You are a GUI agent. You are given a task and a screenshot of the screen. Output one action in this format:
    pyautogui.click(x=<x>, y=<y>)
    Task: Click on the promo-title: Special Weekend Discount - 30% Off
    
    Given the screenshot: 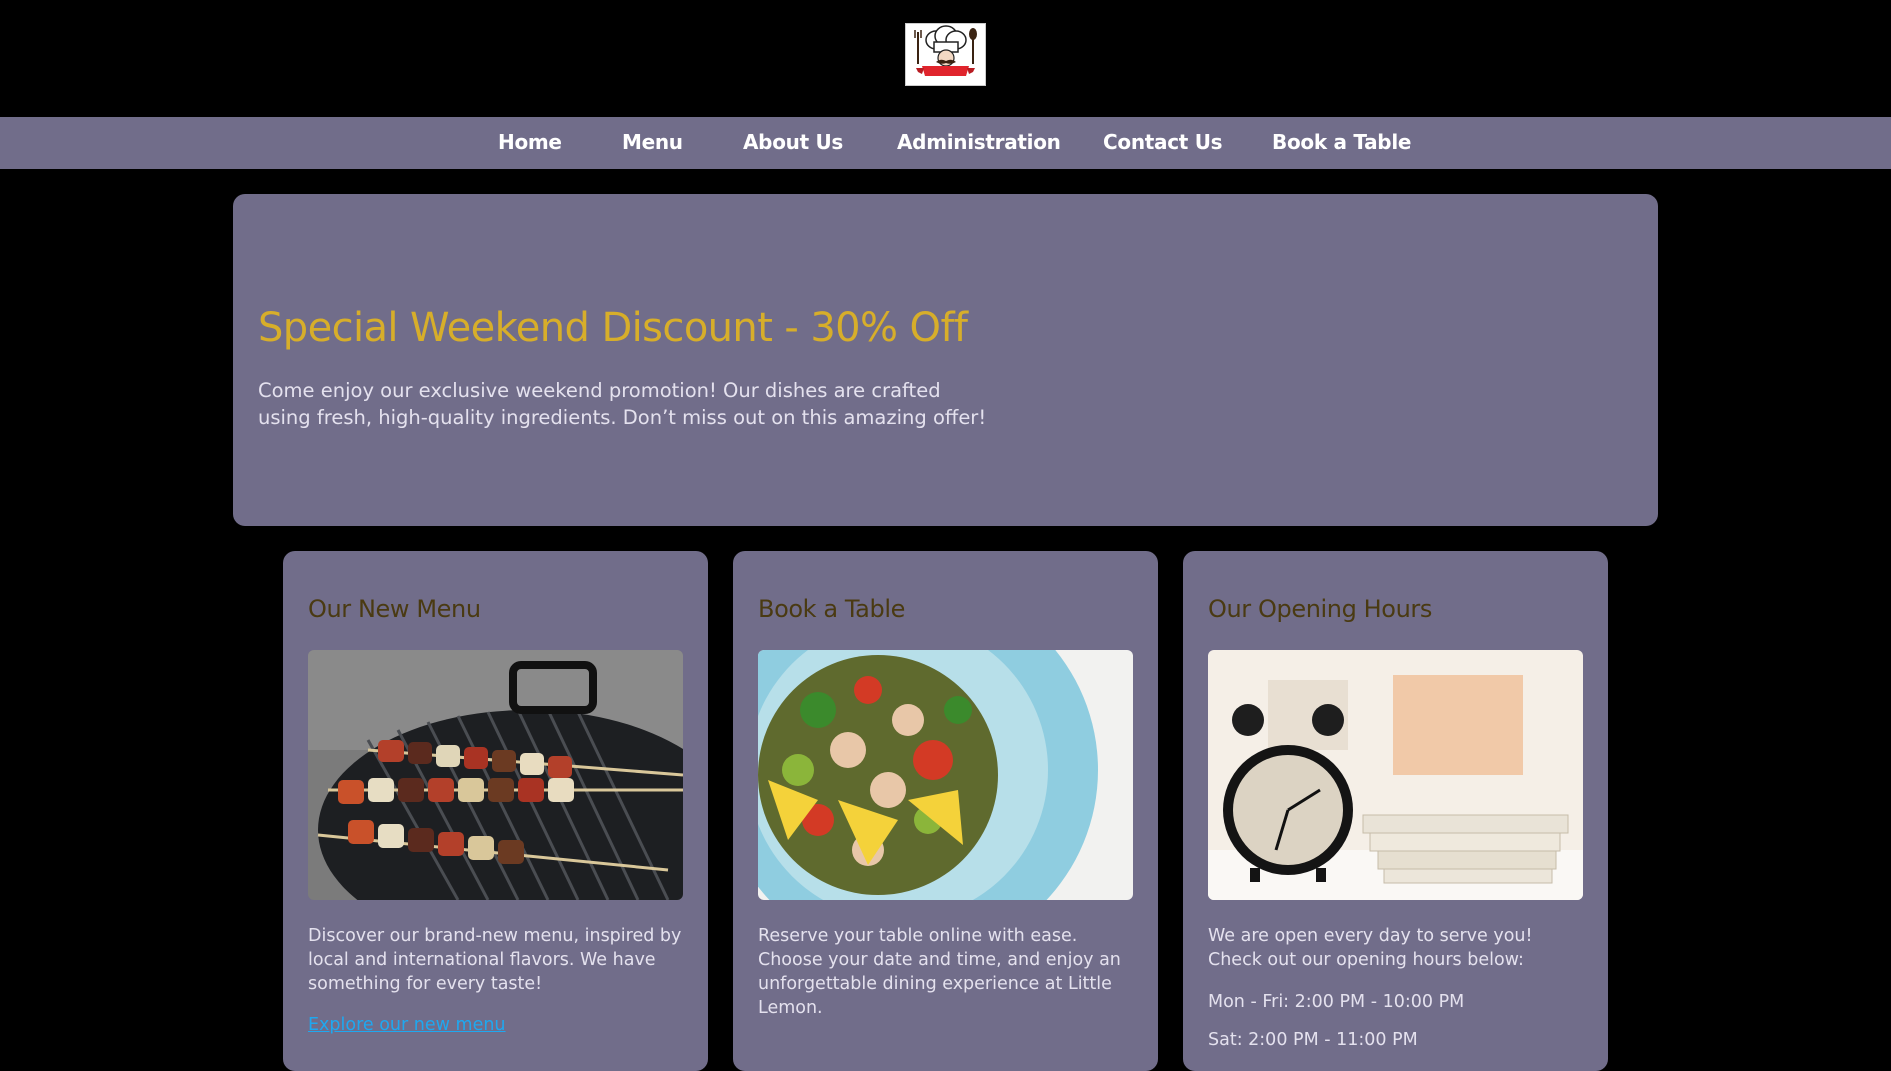 What is the action you would take?
    pyautogui.click(x=613, y=328)
    